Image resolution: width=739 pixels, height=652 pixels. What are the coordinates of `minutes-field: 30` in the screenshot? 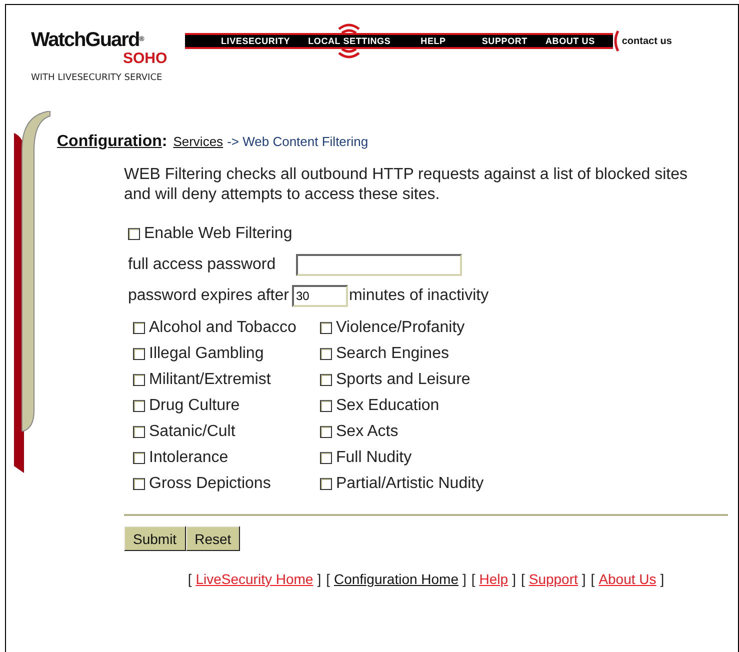 It's located at (320, 295).